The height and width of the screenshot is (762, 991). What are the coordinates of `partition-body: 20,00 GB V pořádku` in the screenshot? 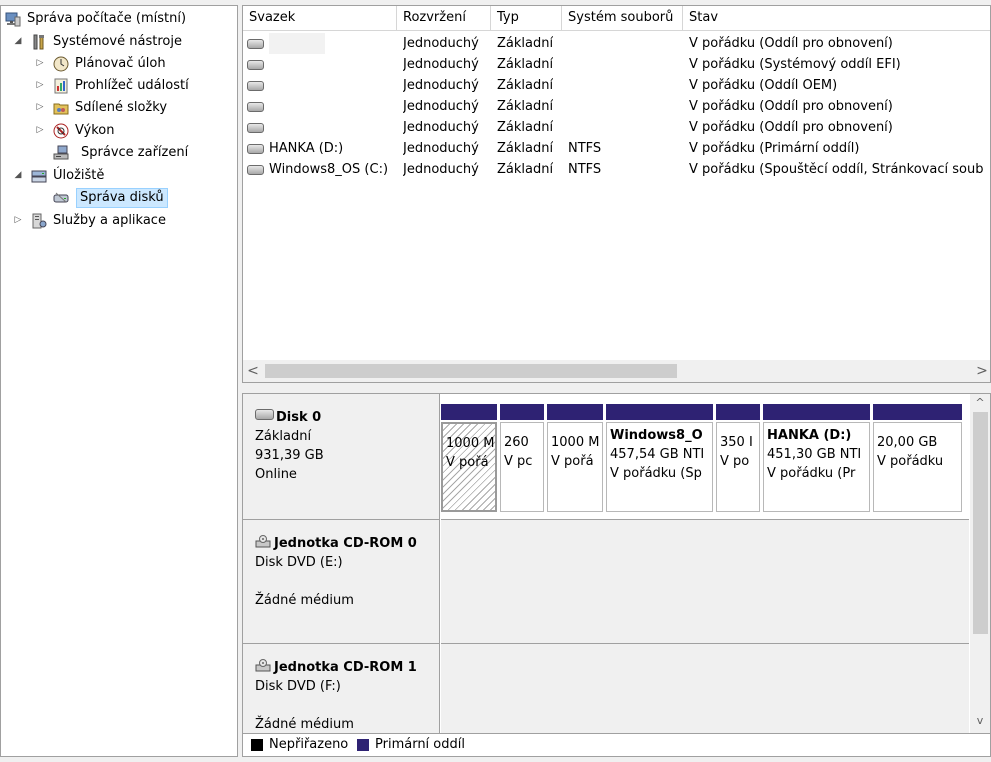 It's located at (917, 467).